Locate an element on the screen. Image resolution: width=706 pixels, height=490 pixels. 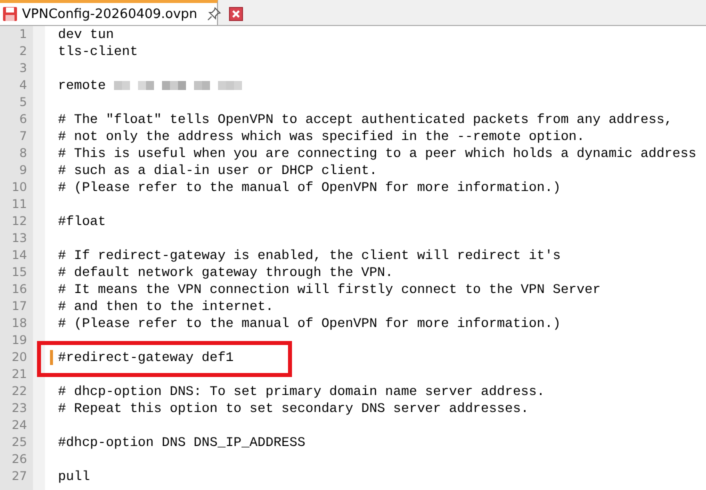
line-number: 21 is located at coordinates (19, 374).